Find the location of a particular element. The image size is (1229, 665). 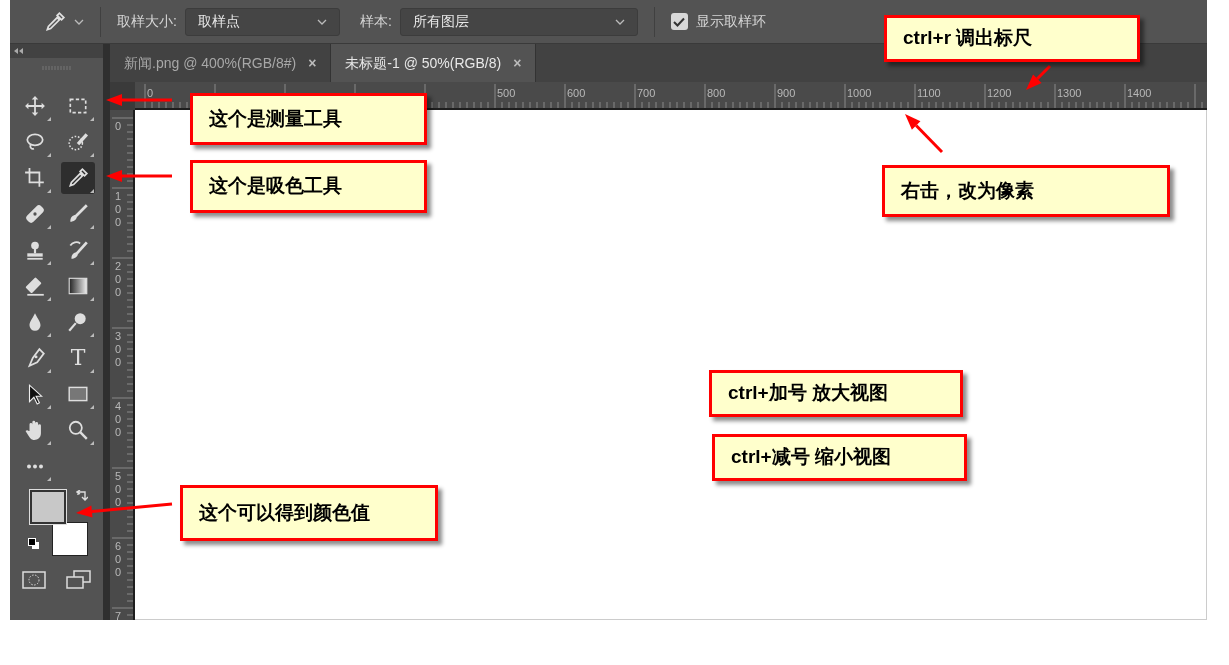

quick-mask-icon is located at coordinates (33, 580).